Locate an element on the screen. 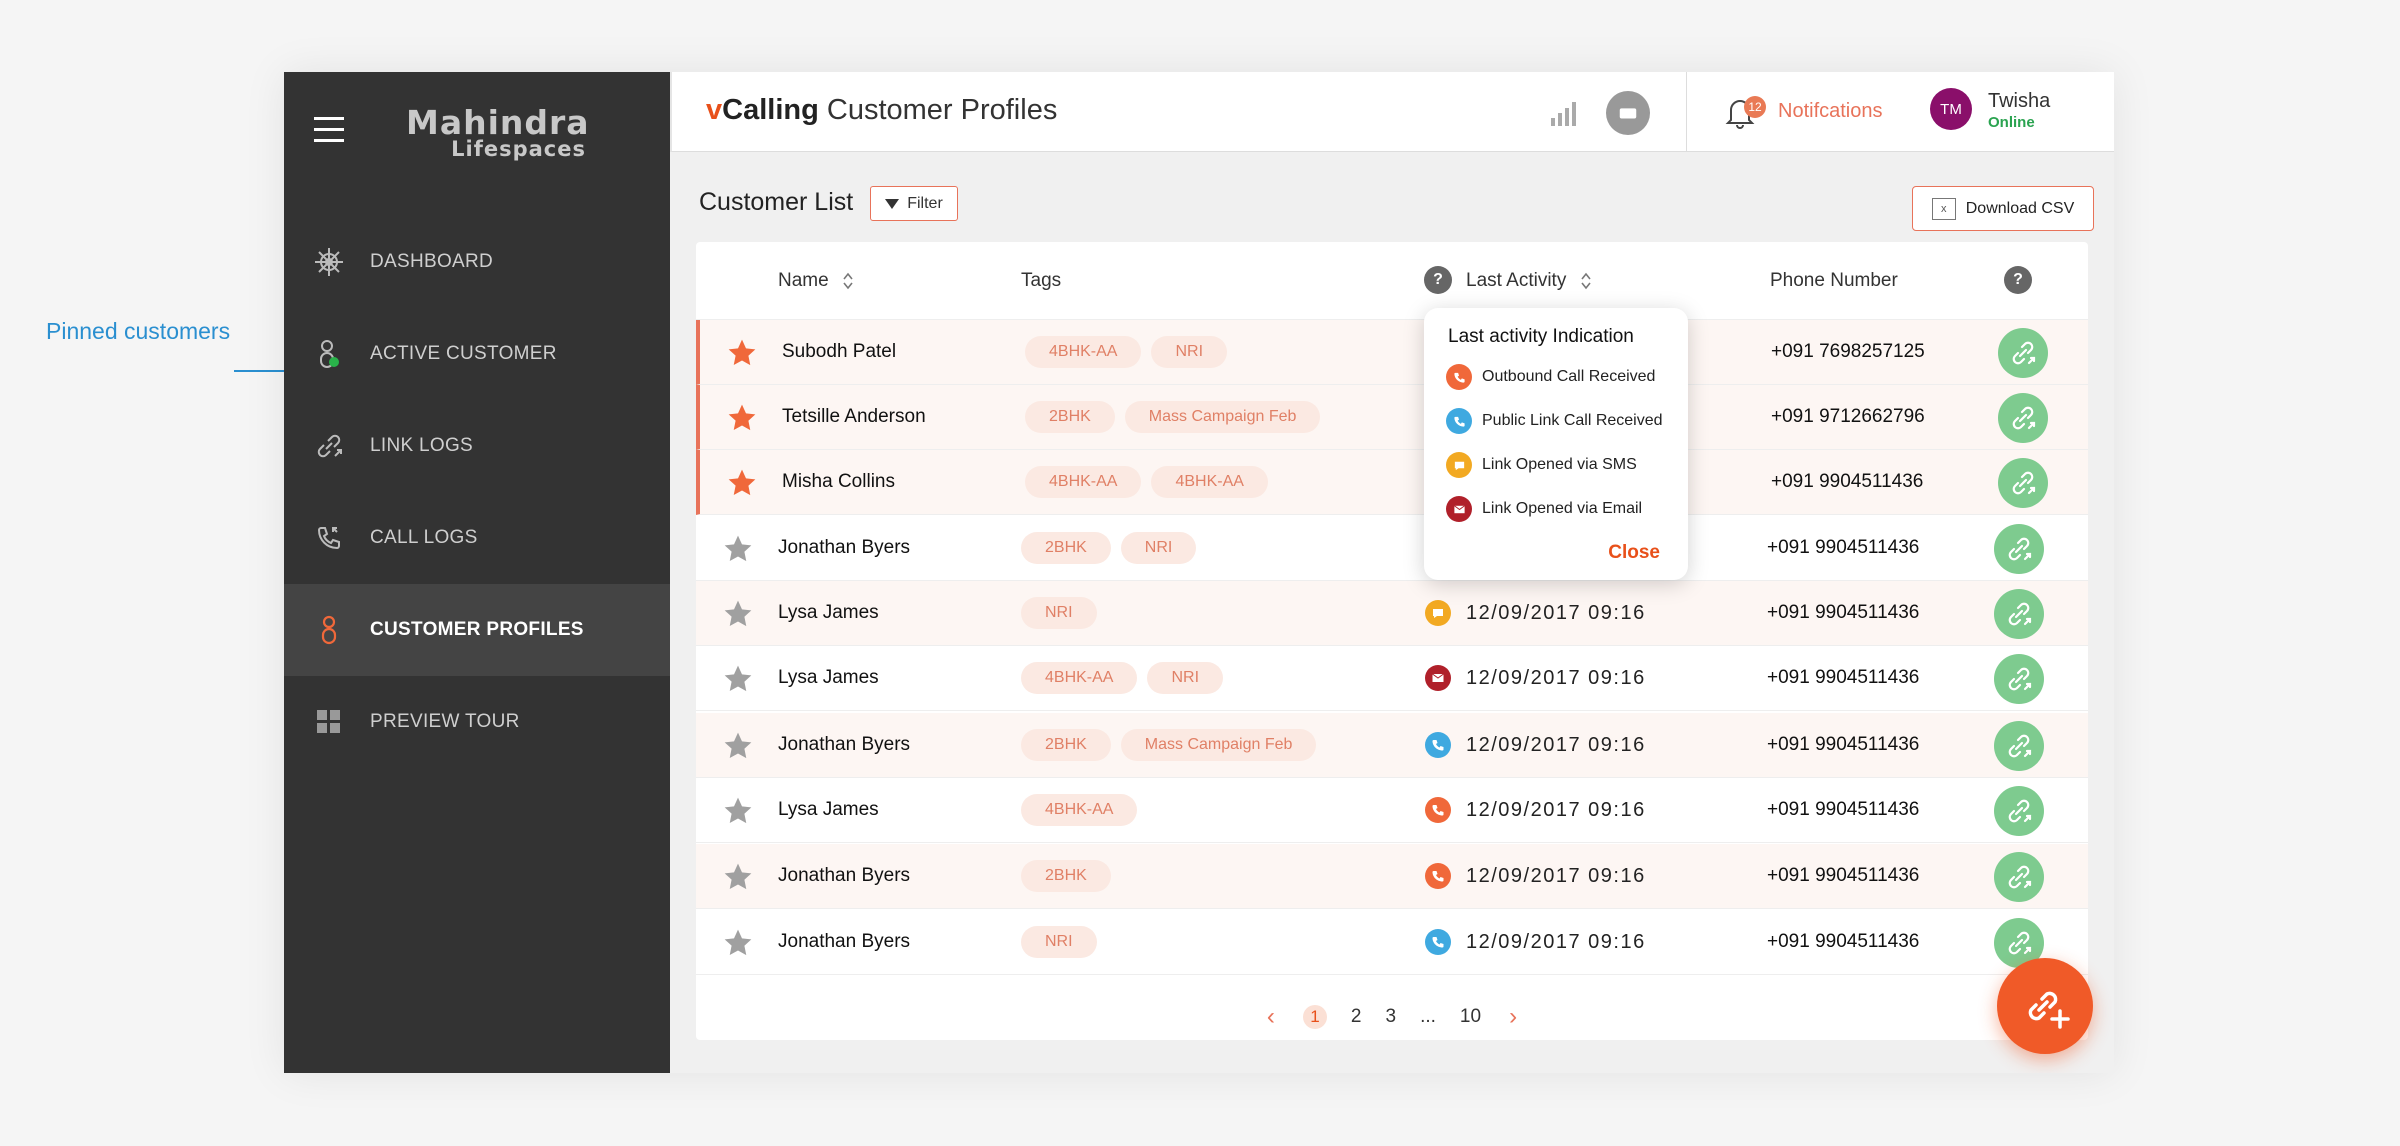 This screenshot has width=2400, height=1146. prev-page-button: ‹ is located at coordinates (1271, 1017).